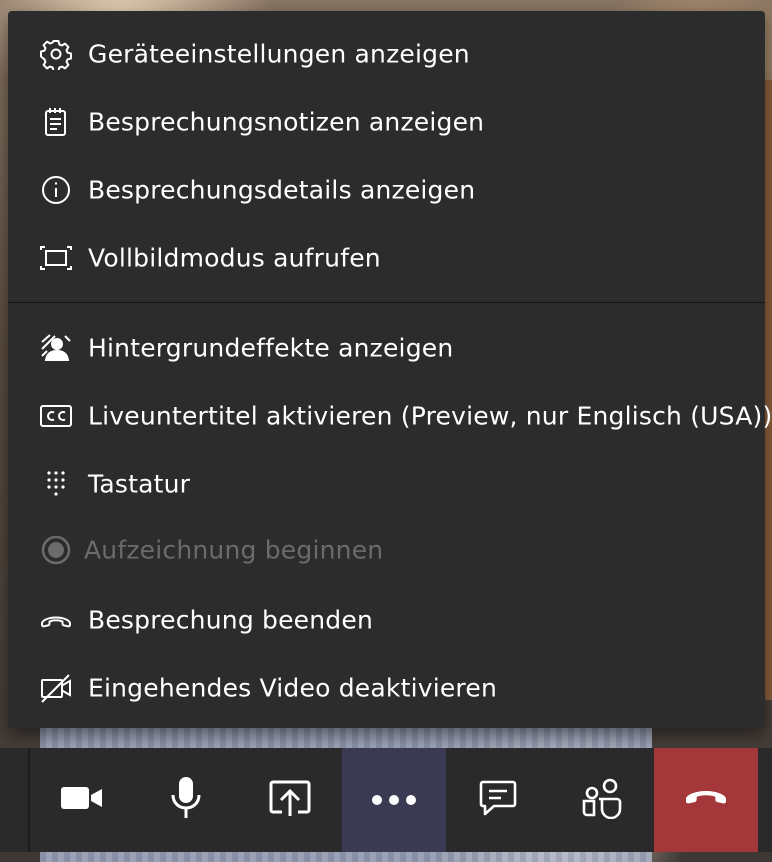 The height and width of the screenshot is (862, 772). I want to click on camera-icon, so click(82, 800).